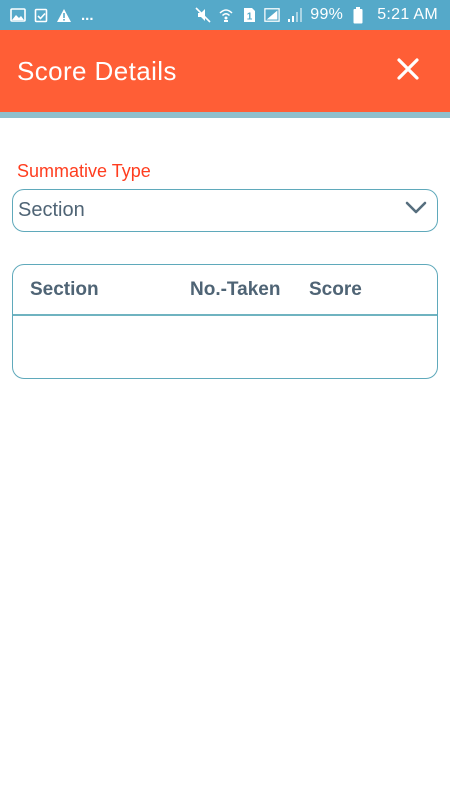 The width and height of the screenshot is (450, 800). I want to click on app-bar: Score Details, so click(225, 71).